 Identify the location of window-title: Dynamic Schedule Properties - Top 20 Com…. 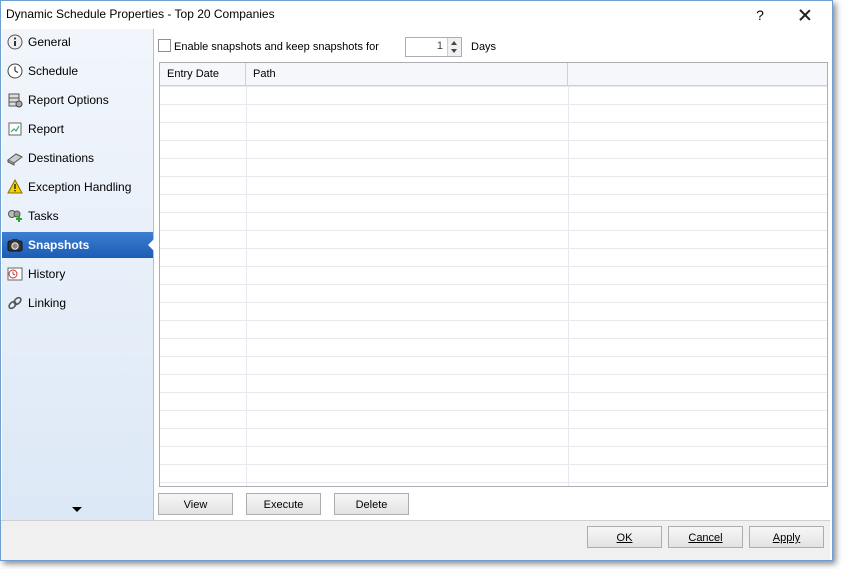
(140, 14).